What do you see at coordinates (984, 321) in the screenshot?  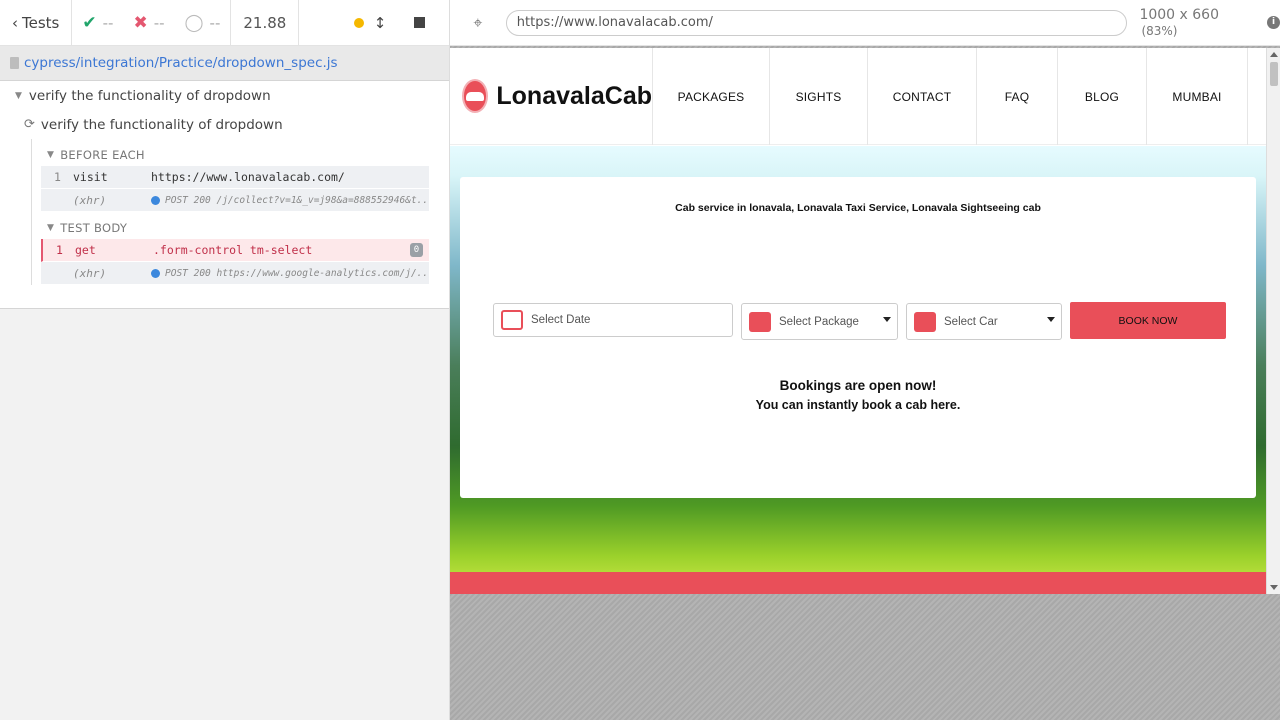 I see `car-select: Select Car` at bounding box center [984, 321].